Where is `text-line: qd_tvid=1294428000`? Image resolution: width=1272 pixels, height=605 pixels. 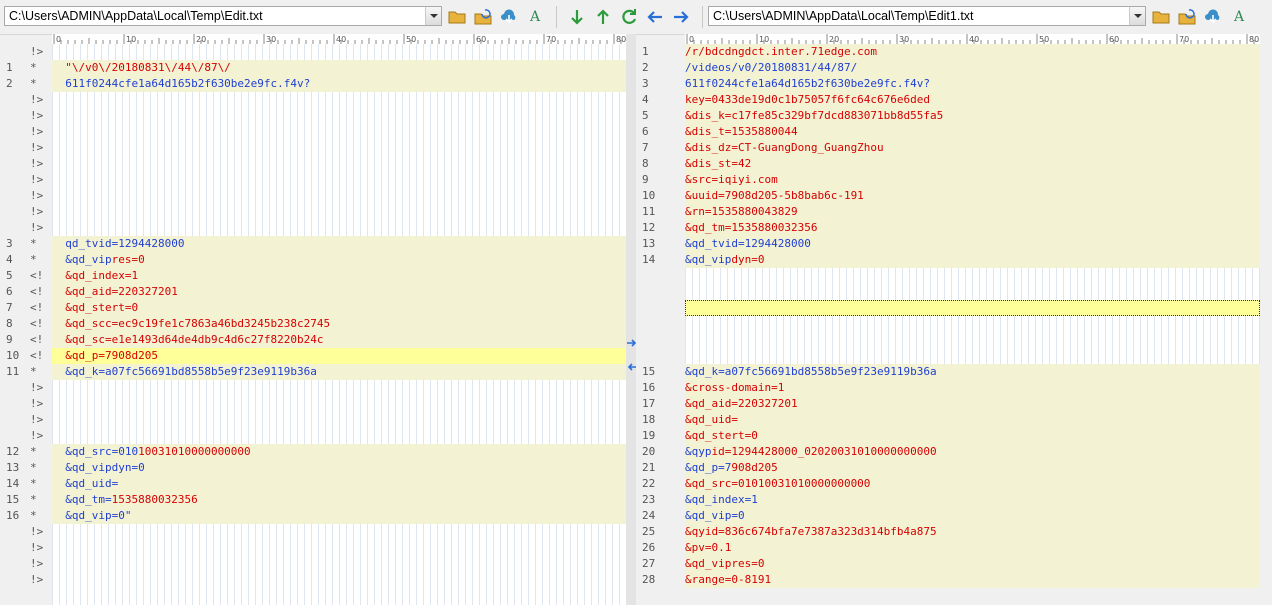
text-line: qd_tvid=1294428000 is located at coordinates (339, 244).